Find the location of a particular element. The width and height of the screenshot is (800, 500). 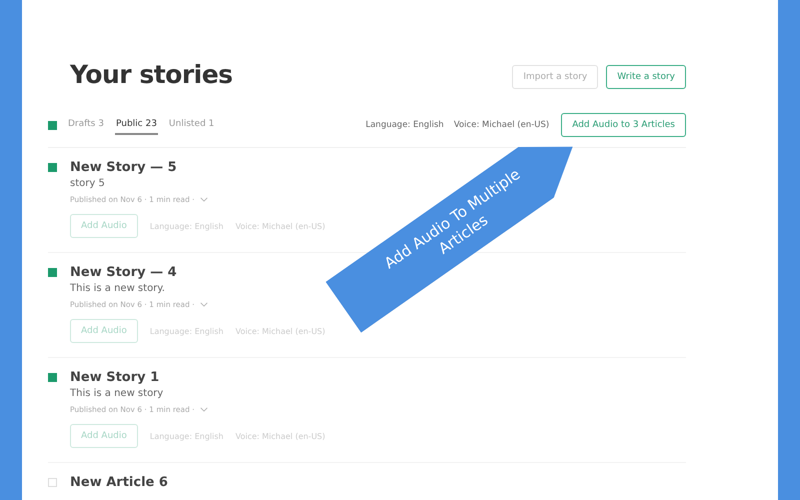

header-button: Import a story is located at coordinates (555, 77).